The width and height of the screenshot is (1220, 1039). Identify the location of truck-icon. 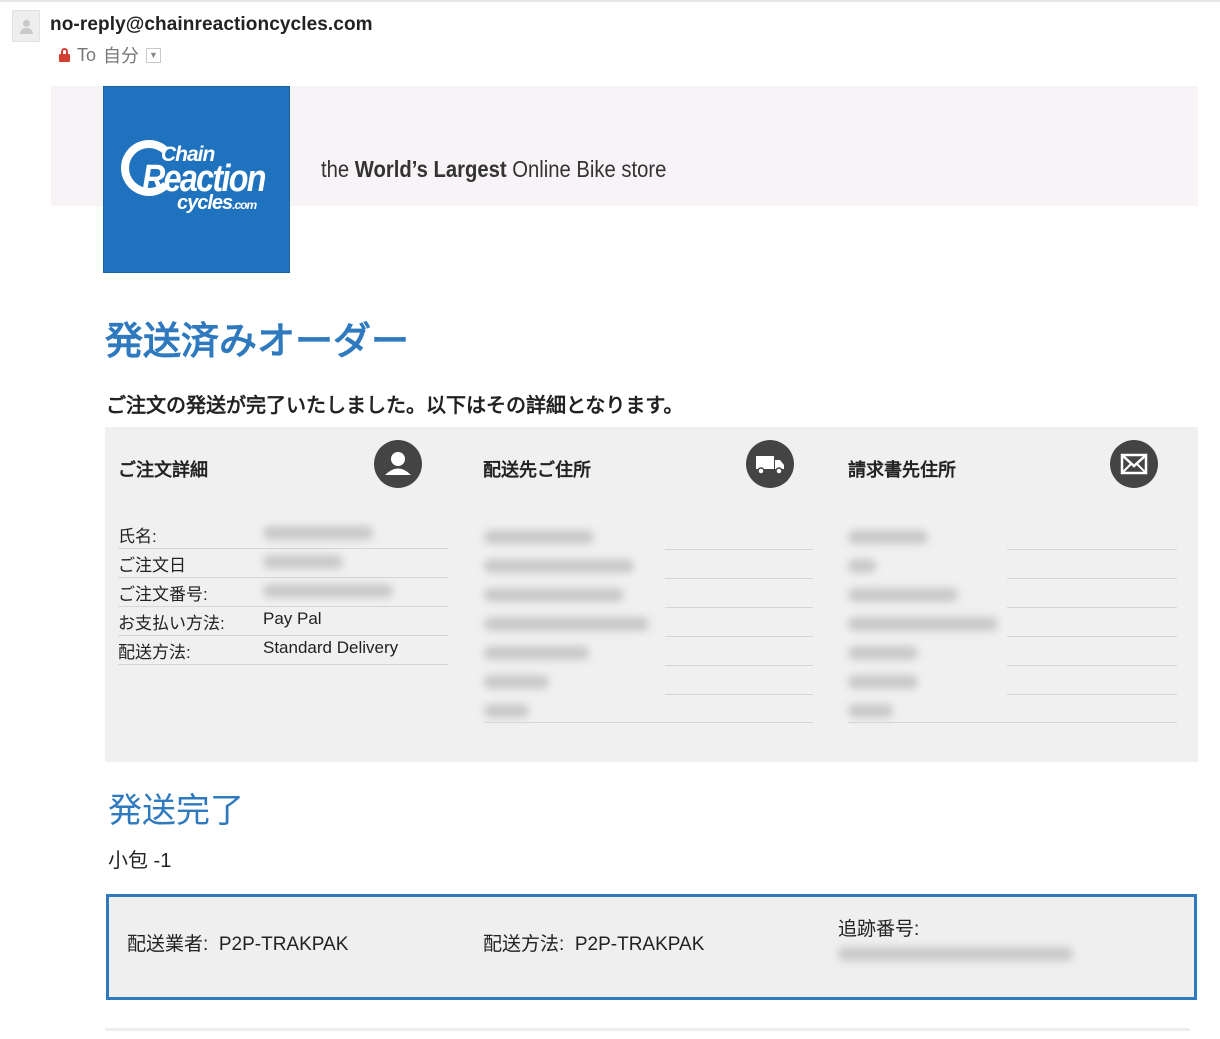
(770, 464).